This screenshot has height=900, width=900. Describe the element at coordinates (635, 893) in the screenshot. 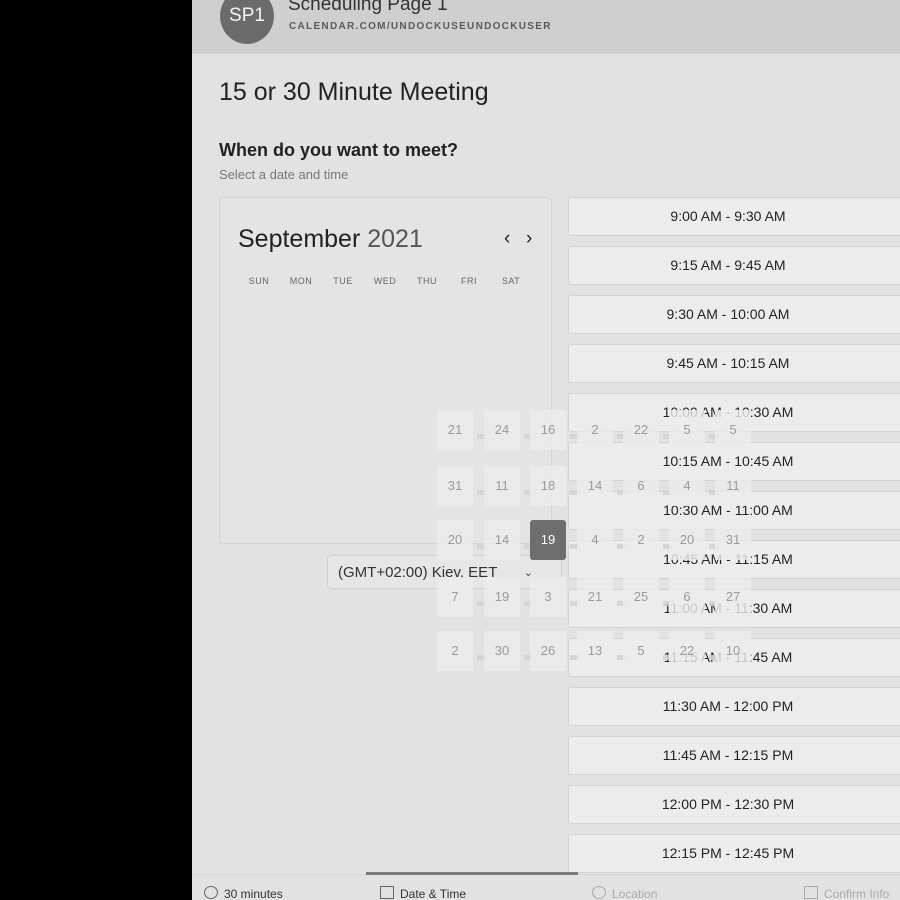

I see `step-label: Location` at that location.